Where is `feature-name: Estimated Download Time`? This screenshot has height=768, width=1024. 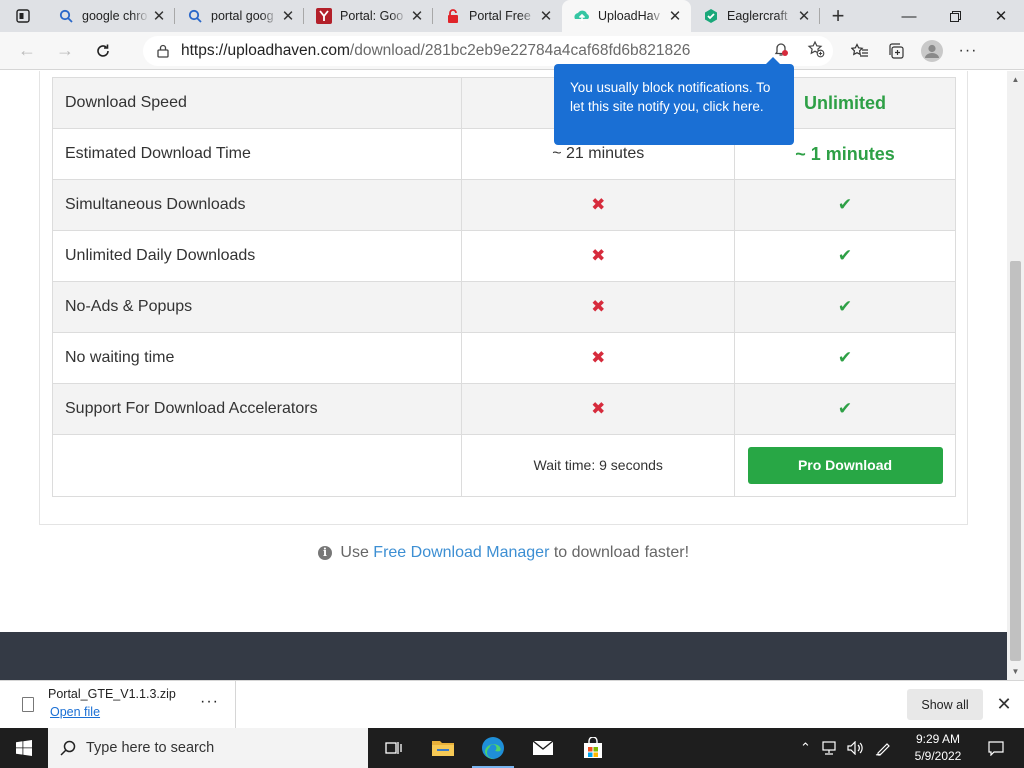 feature-name: Estimated Download Time is located at coordinates (257, 154).